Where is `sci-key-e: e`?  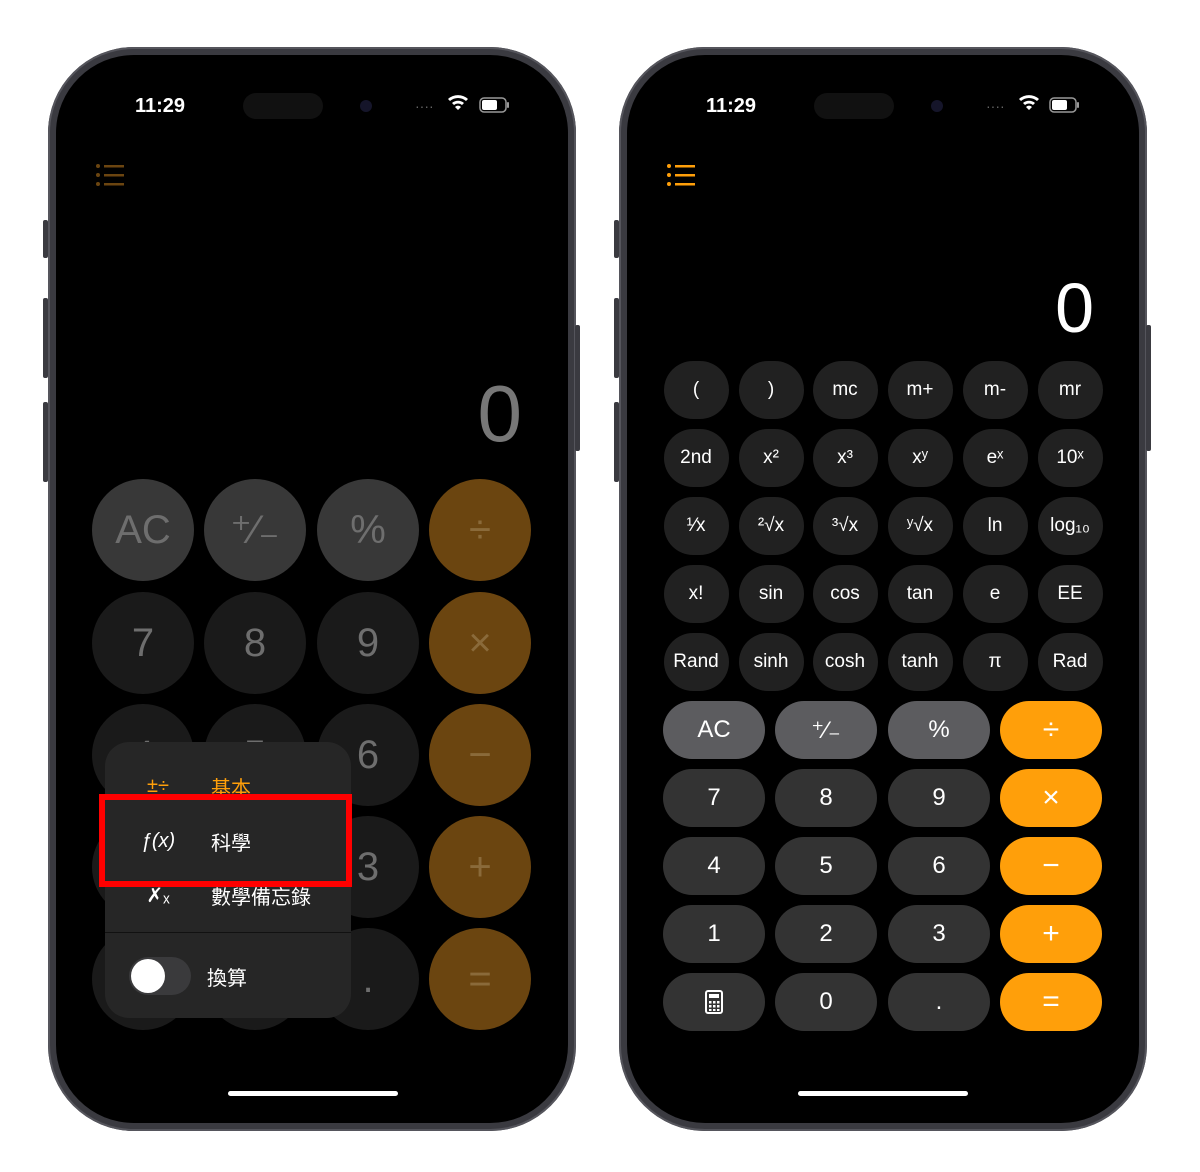 sci-key-e: e is located at coordinates (995, 594).